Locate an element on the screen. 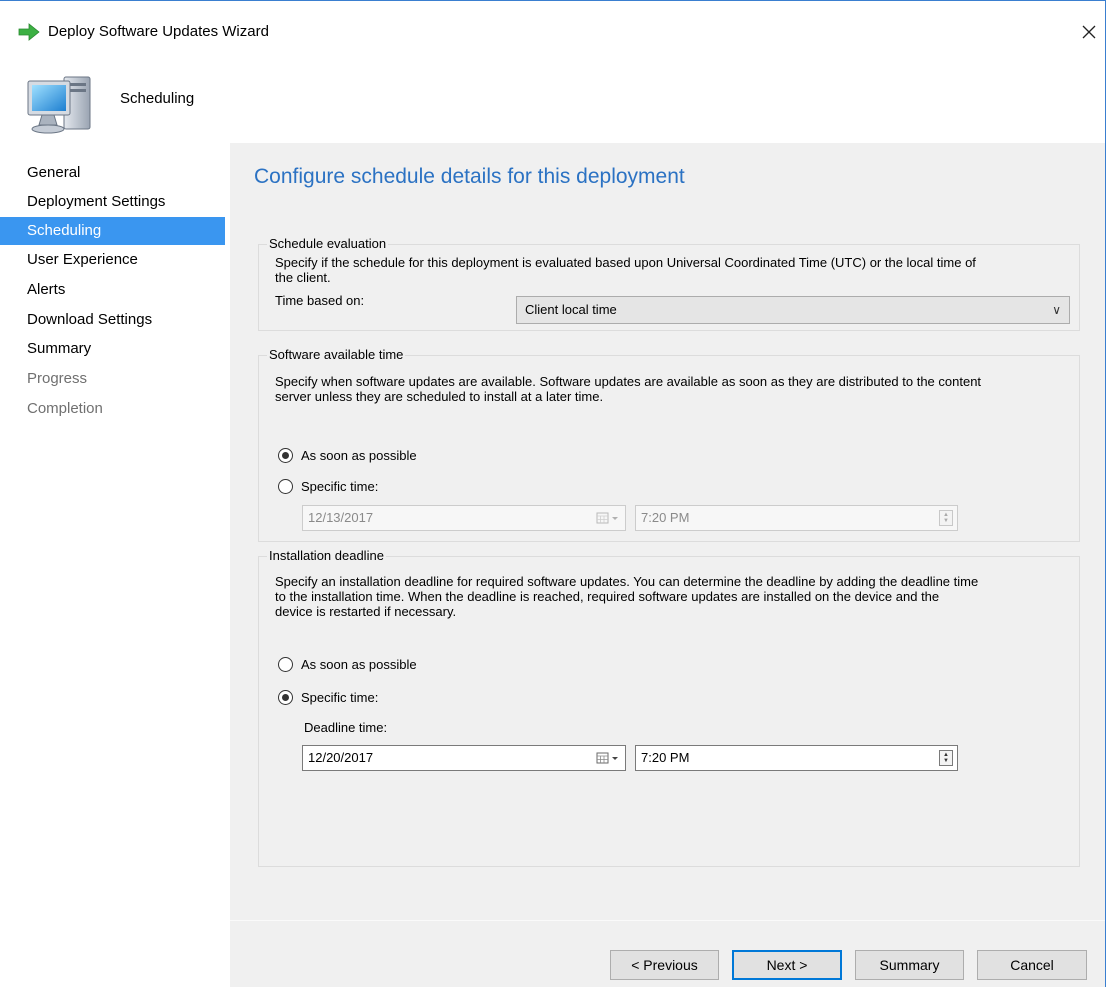 The image size is (1106, 987). deadline-specific-radio: Specific time: is located at coordinates (328, 697).